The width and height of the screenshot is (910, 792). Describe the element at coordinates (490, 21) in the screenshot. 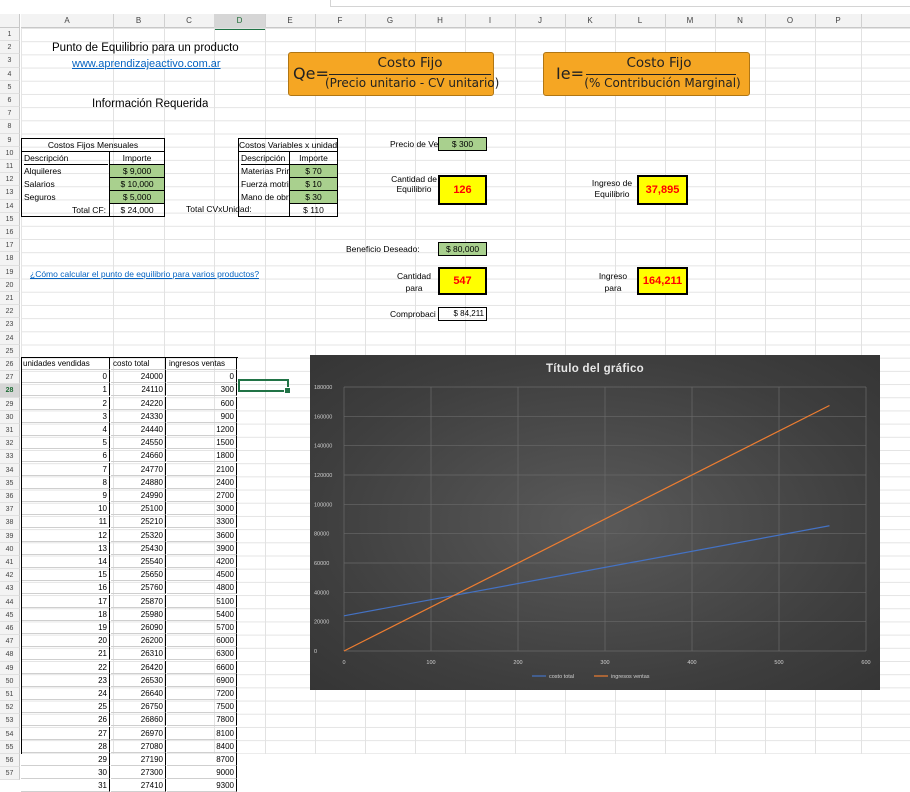

I see `column-header: I` at that location.